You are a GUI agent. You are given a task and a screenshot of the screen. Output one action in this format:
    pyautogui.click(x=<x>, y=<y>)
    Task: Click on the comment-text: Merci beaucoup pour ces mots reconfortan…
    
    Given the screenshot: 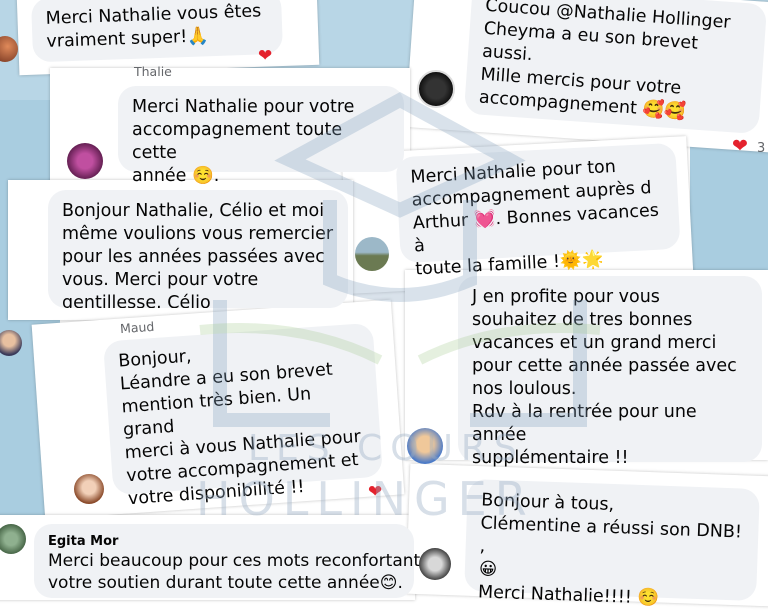 What is the action you would take?
    pyautogui.click(x=239, y=572)
    